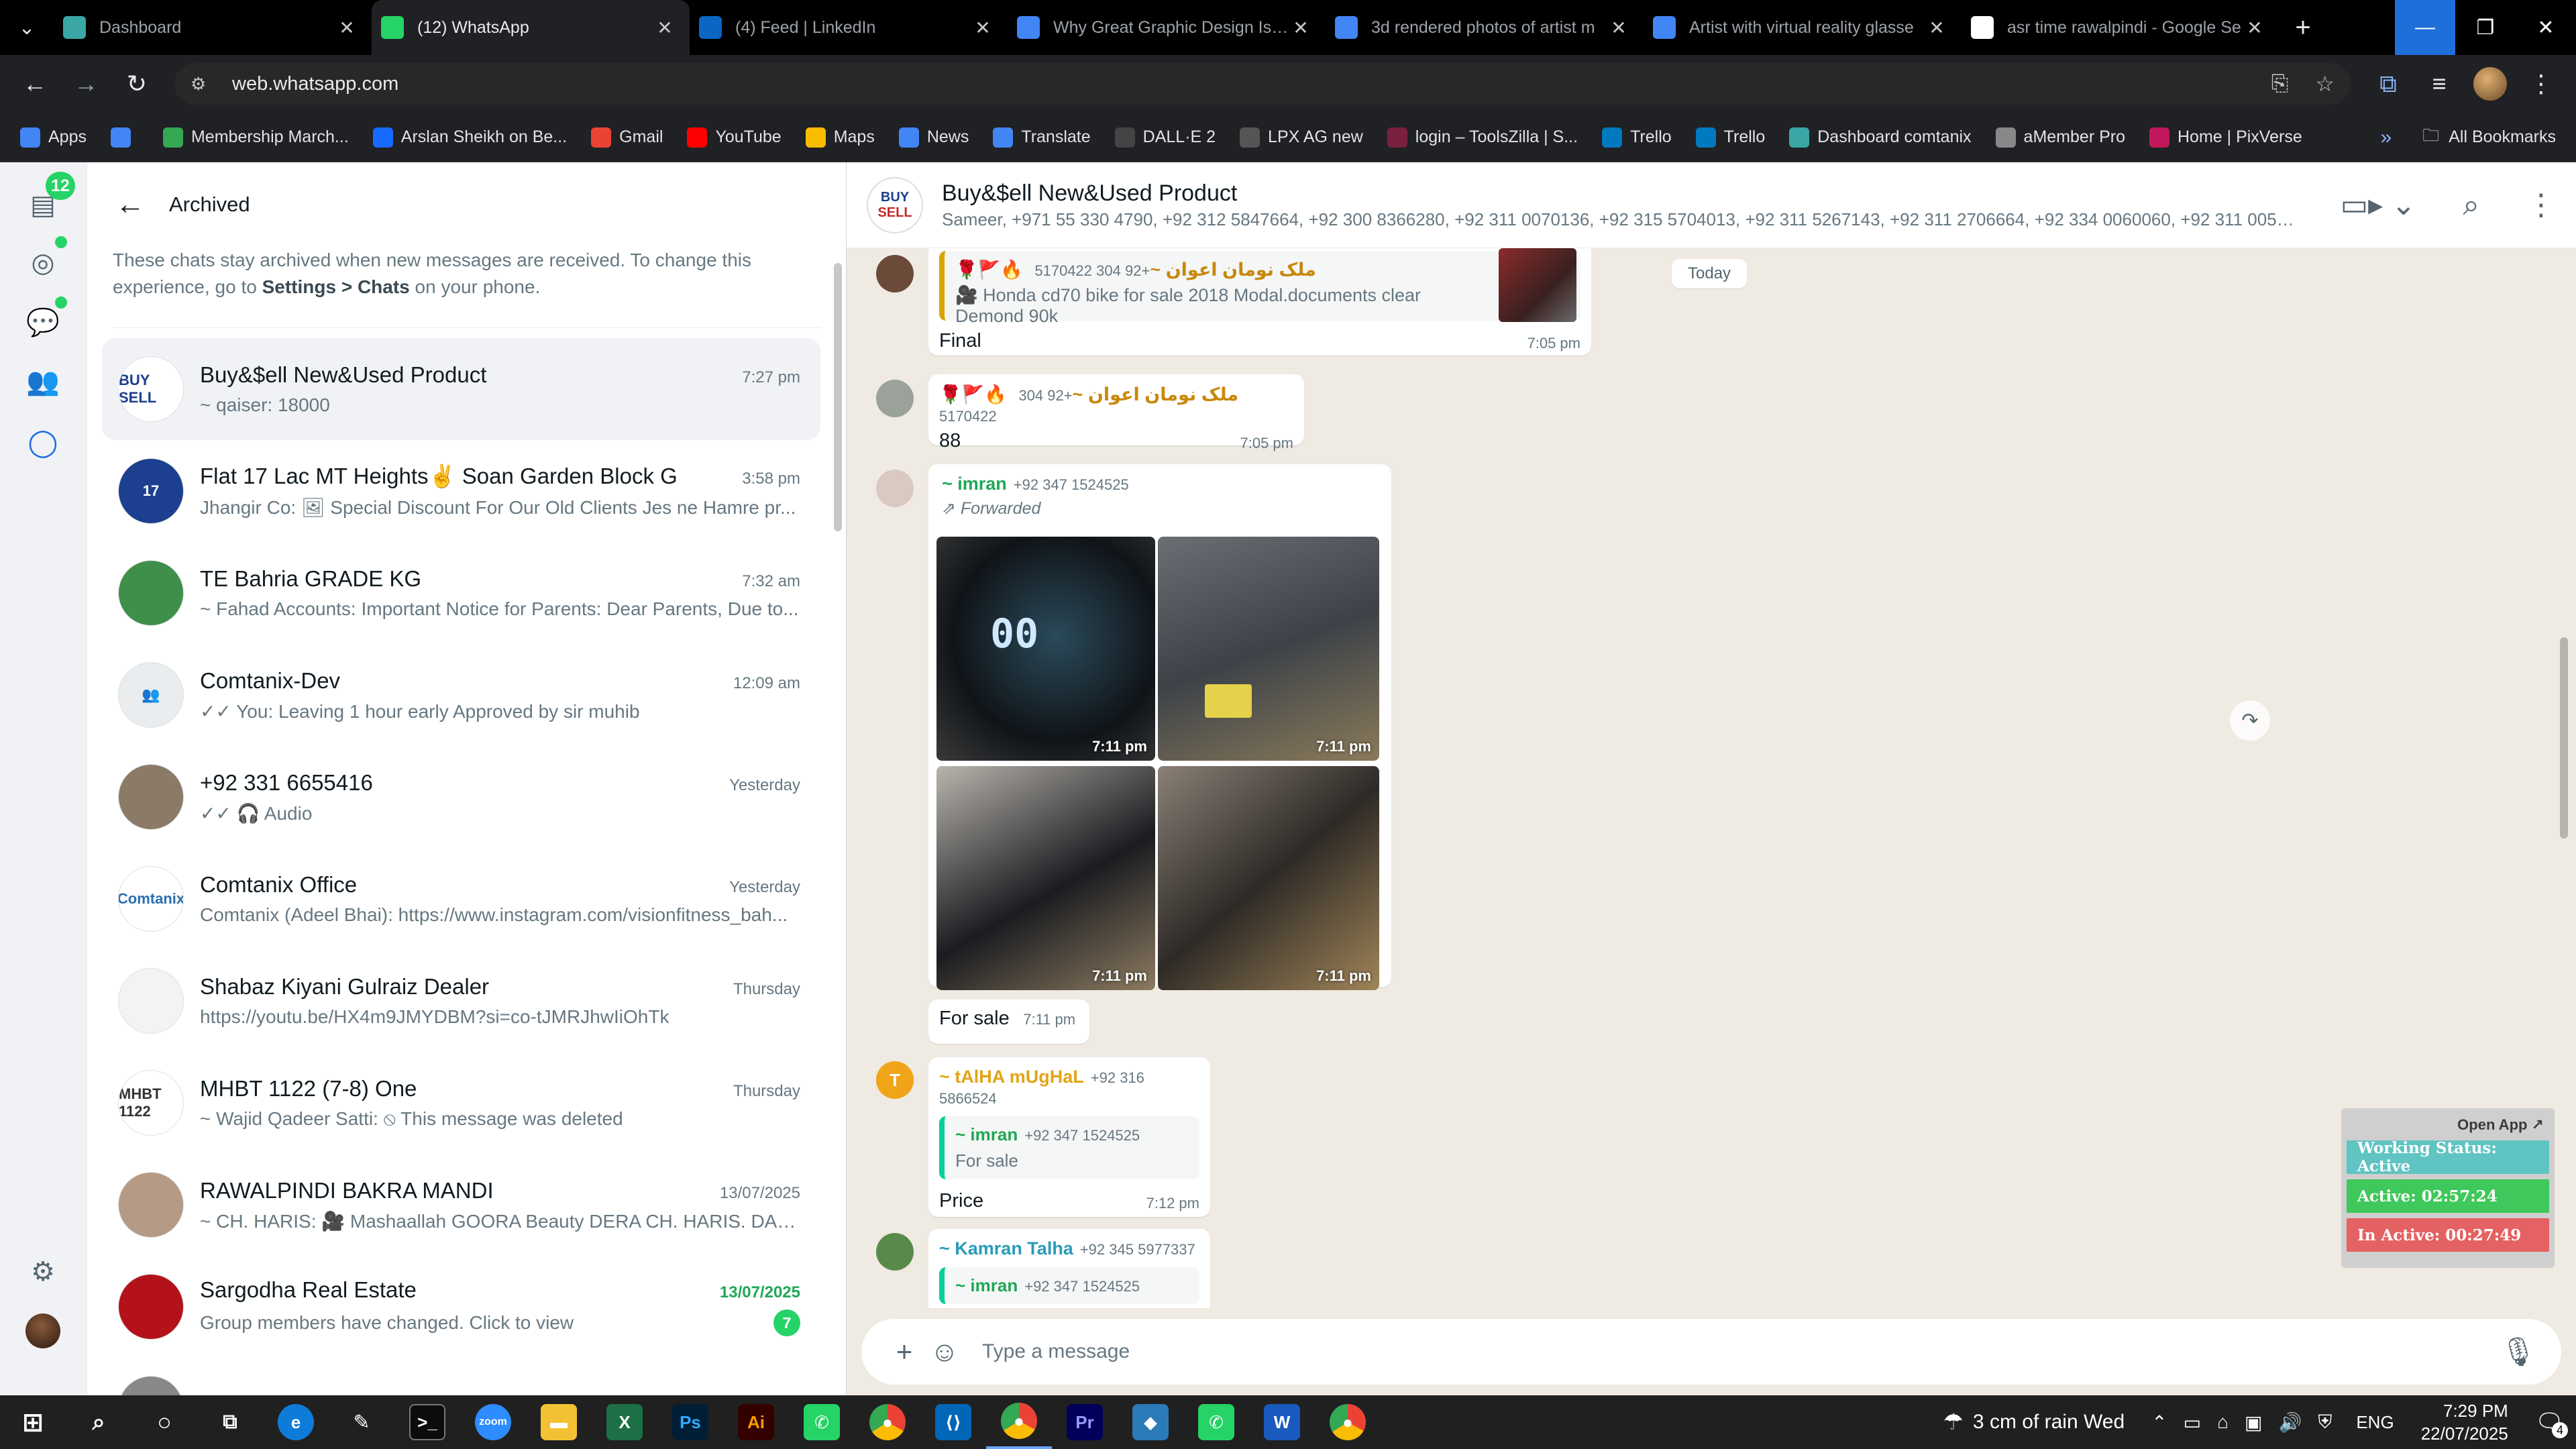 Image resolution: width=2576 pixels, height=1449 pixels. I want to click on new-tab-button: +, so click(2302, 28).